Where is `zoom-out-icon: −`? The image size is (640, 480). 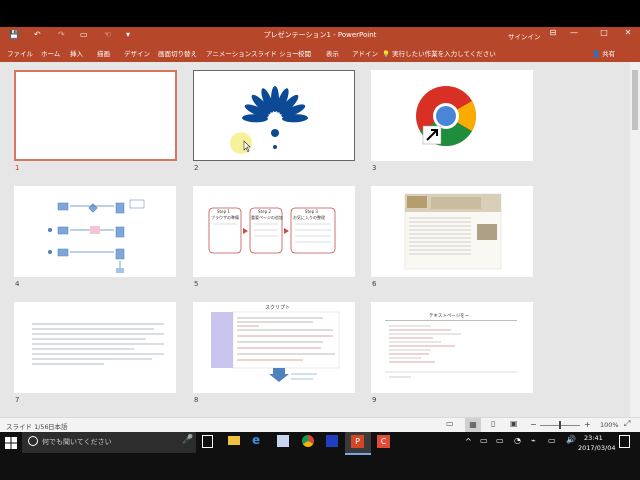
zoom-out-icon: − is located at coordinates (533, 424).